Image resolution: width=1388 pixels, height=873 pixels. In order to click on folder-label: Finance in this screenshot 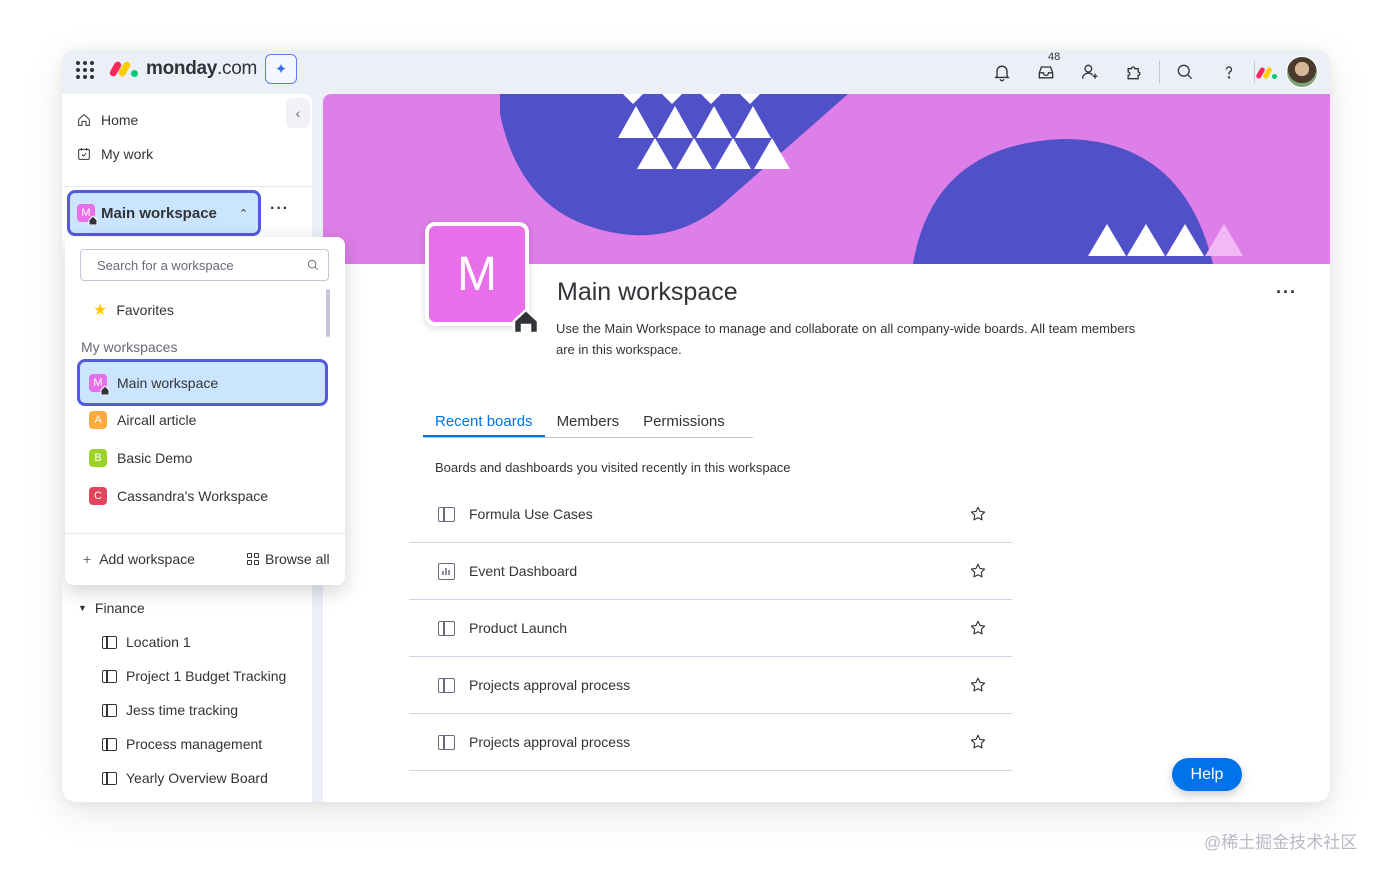, I will do `click(119, 608)`.